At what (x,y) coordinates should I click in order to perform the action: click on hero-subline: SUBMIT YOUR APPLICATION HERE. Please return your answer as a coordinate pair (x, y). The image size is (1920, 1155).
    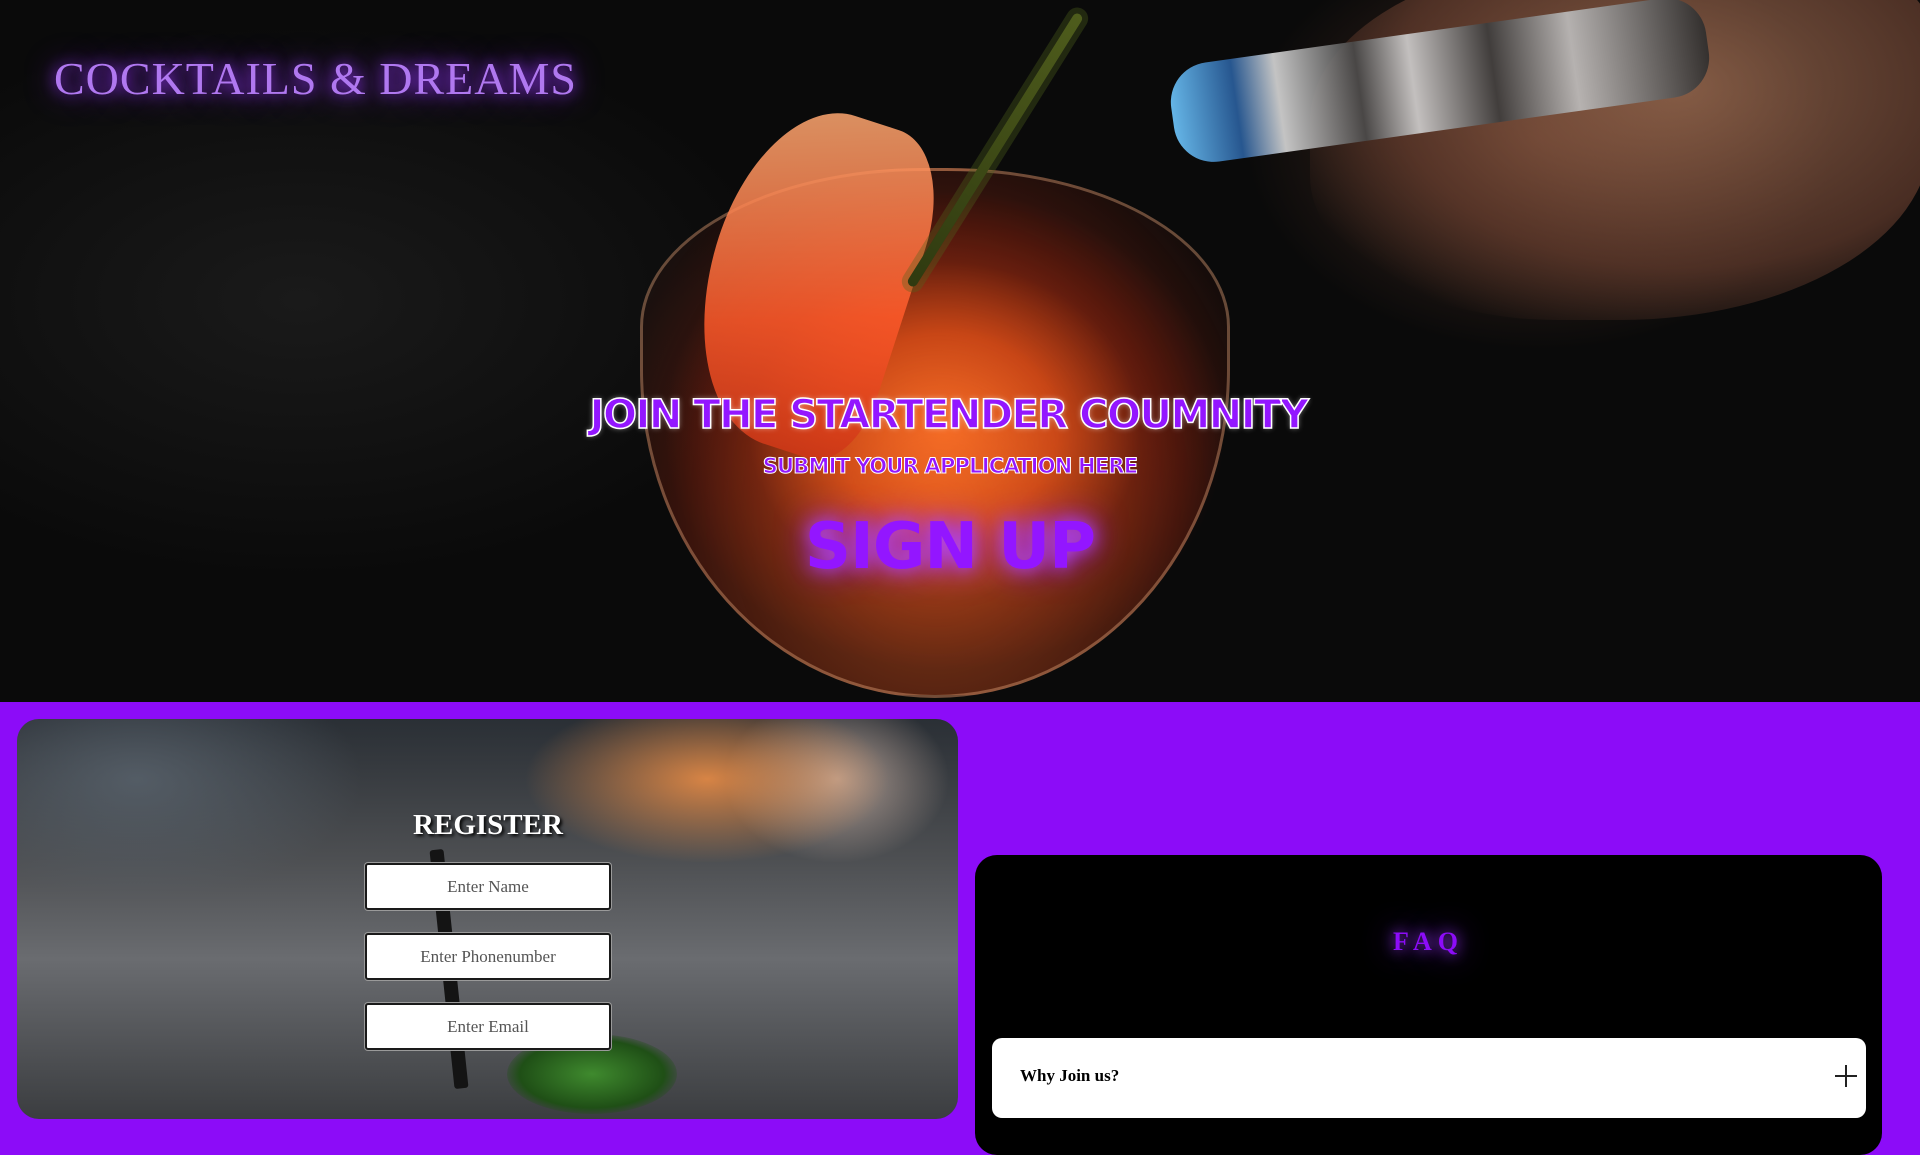
    Looking at the image, I should click on (950, 466).